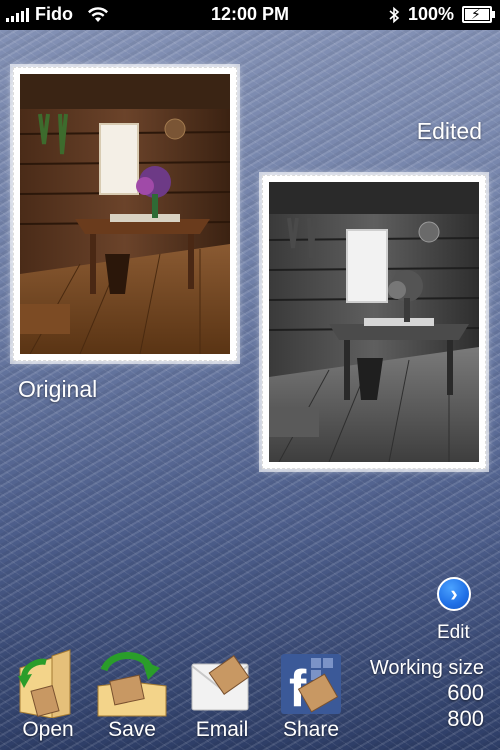  I want to click on save-button: Save, so click(132, 695).